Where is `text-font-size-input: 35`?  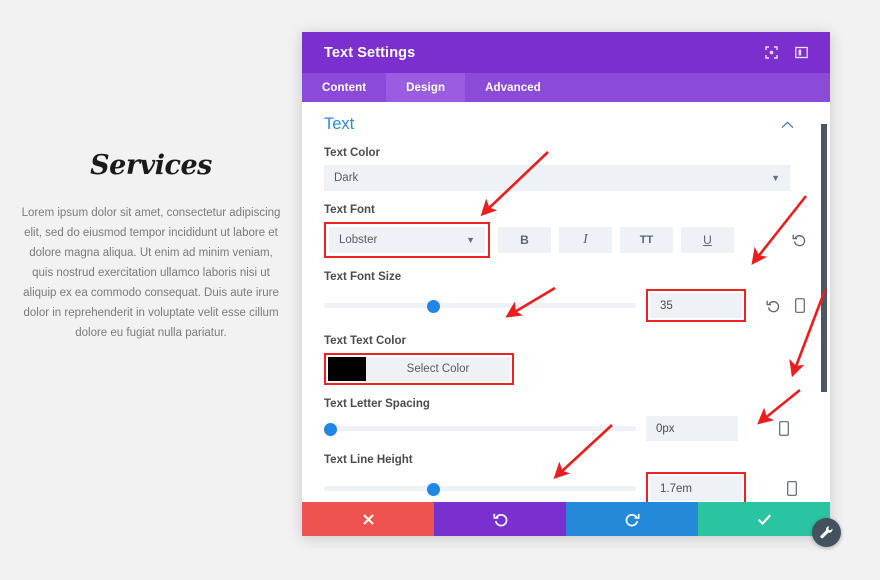 text-font-size-input: 35 is located at coordinates (696, 305).